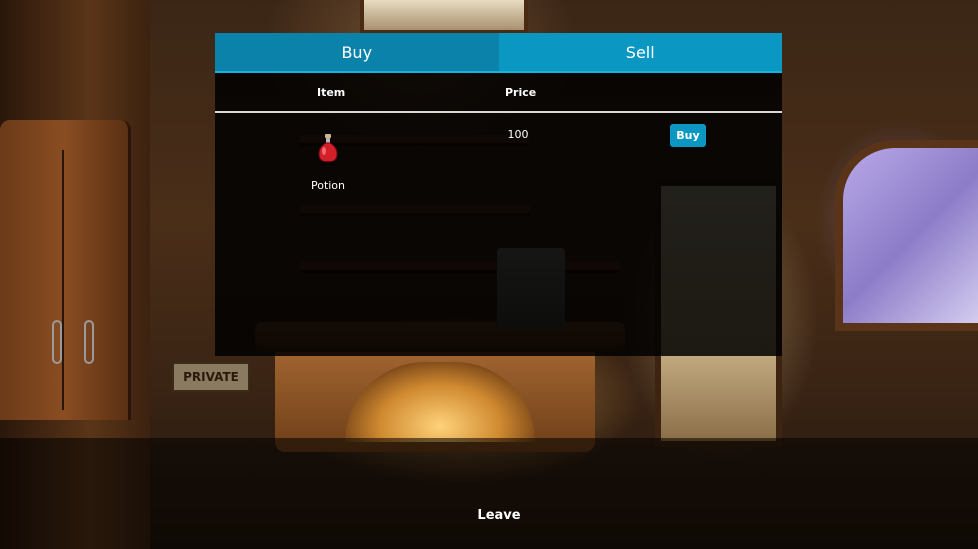 The image size is (978, 549). Describe the element at coordinates (498, 155) in the screenshot. I see `shop-item-row: Potion 100 Buy` at that location.